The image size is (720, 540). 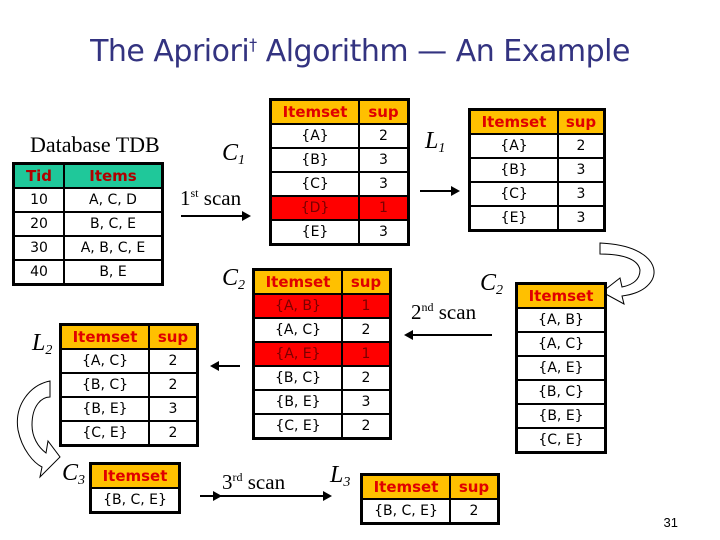 I want to click on cell: {A}, so click(x=513, y=146).